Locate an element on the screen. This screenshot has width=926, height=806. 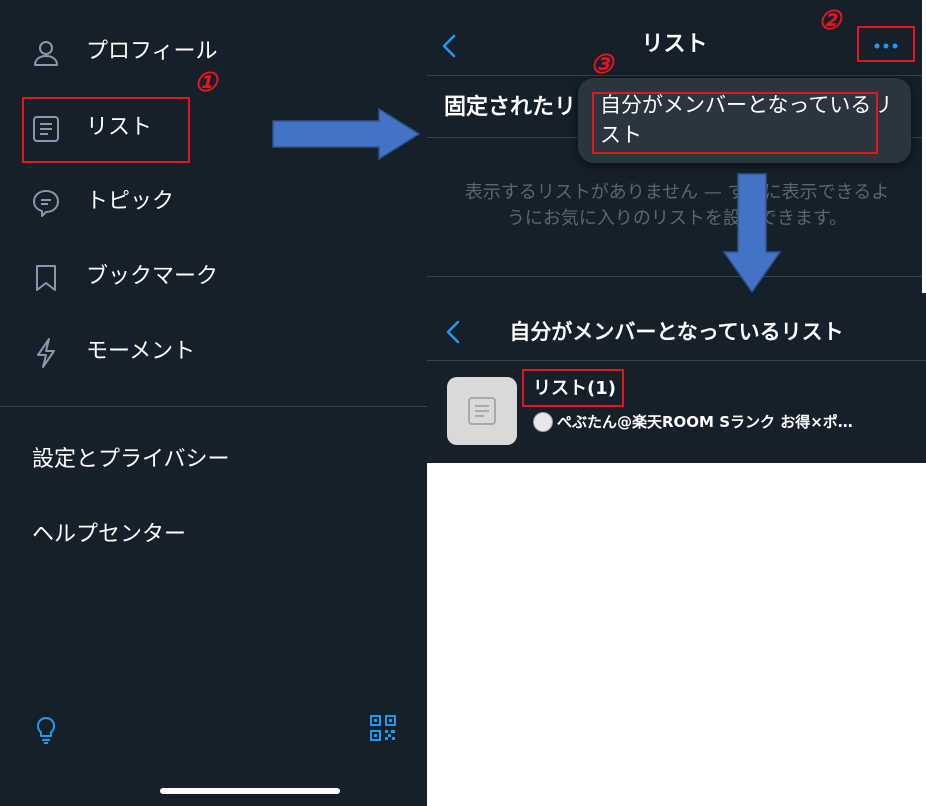
qr-code-icon is located at coordinates (383, 728).